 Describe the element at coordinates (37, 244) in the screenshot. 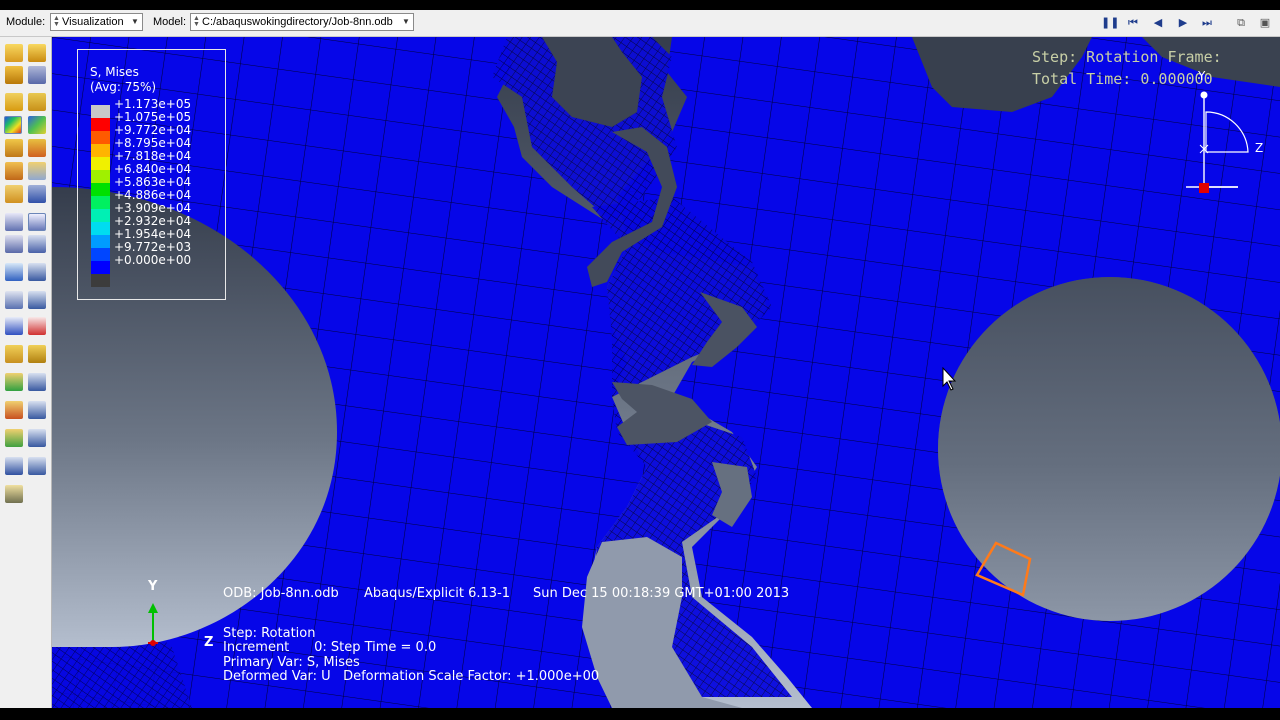

I see `xy-plot-icon` at that location.